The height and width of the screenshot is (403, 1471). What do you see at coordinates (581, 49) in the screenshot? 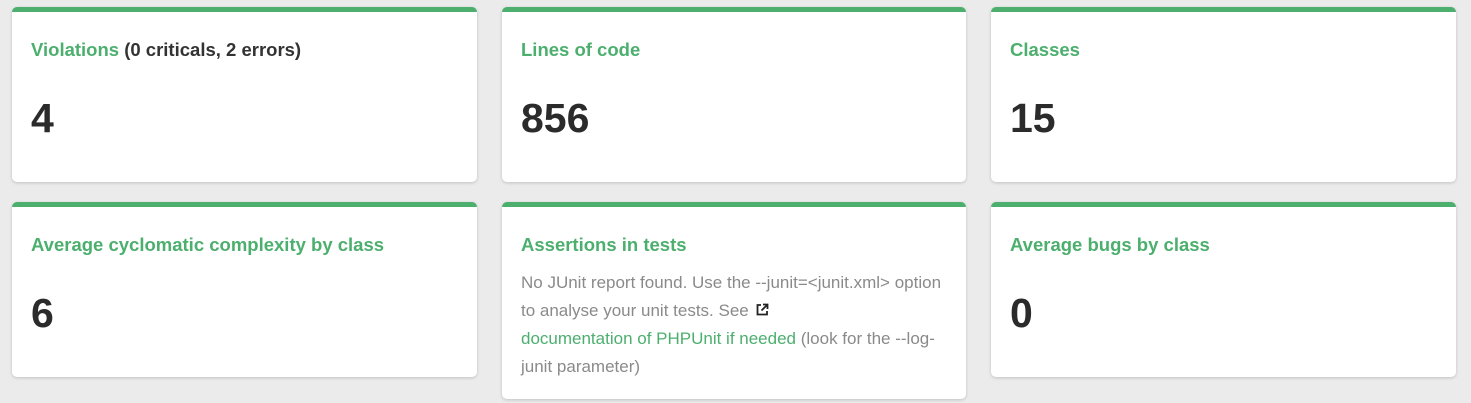
I see `lines-of-code-title: Lines of code` at bounding box center [581, 49].